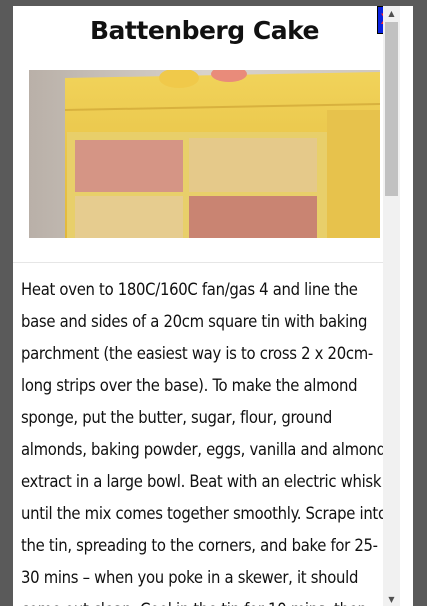 The image size is (427, 606). I want to click on scrollbar: ▲ ▼, so click(391, 306).